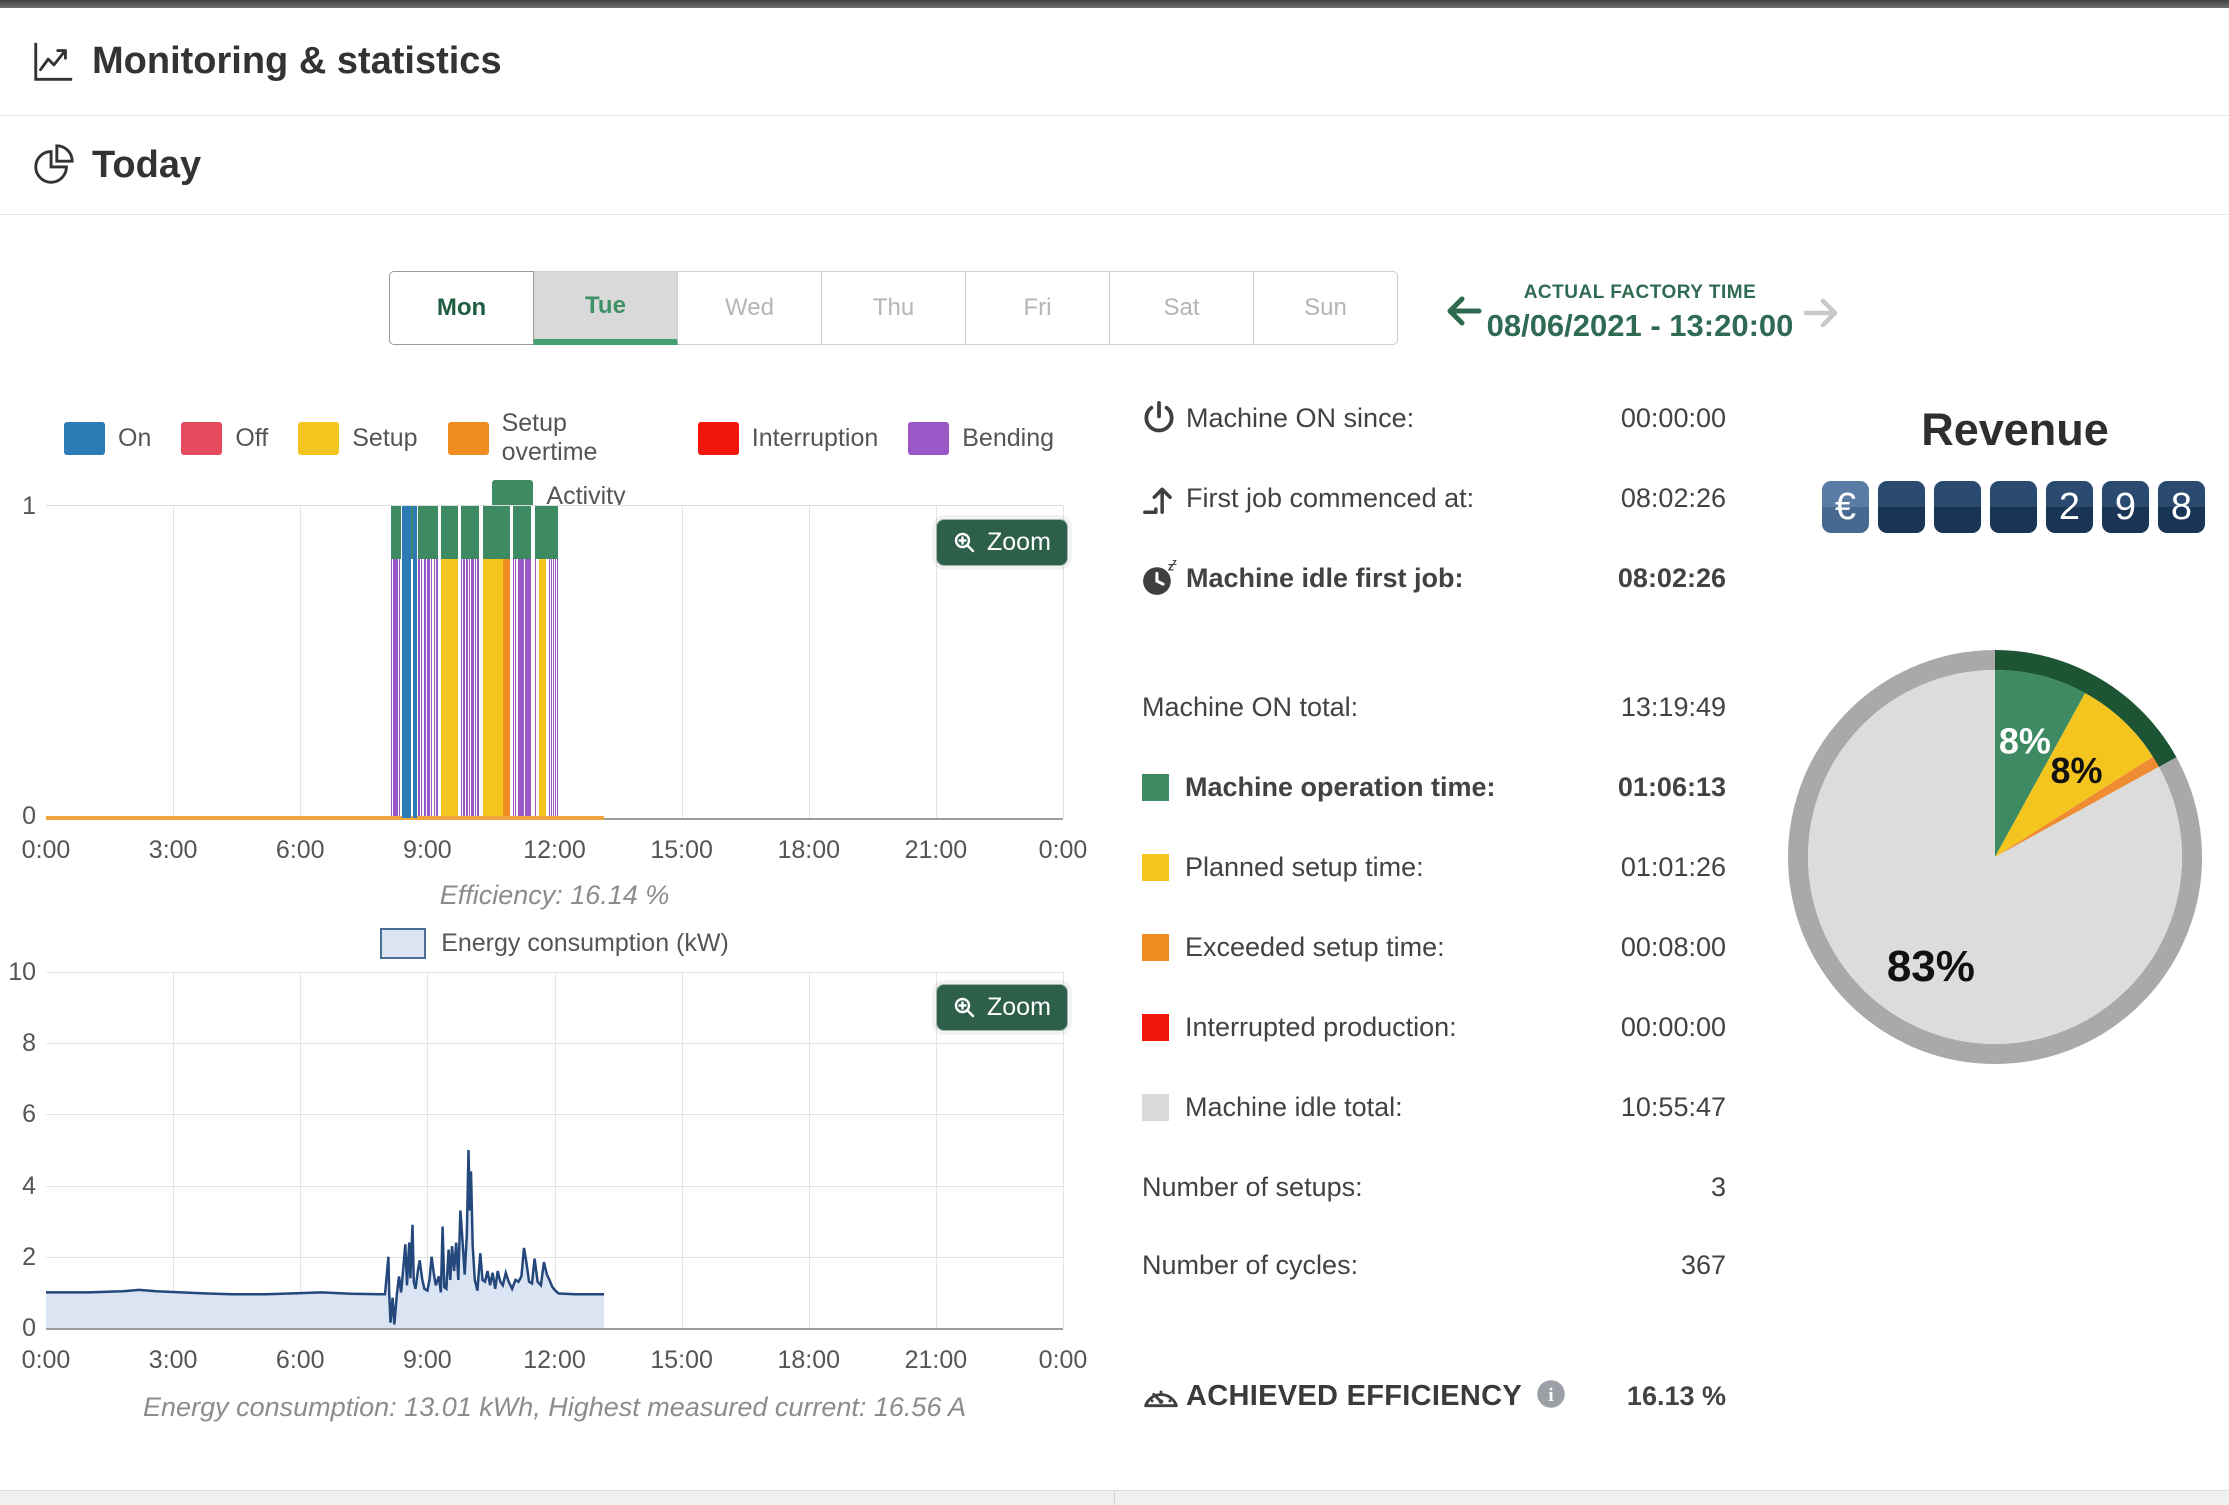  What do you see at coordinates (1433, 867) in the screenshot?
I see `stat-row-planned-setup-time: Planned setup time: 01:01:26` at bounding box center [1433, 867].